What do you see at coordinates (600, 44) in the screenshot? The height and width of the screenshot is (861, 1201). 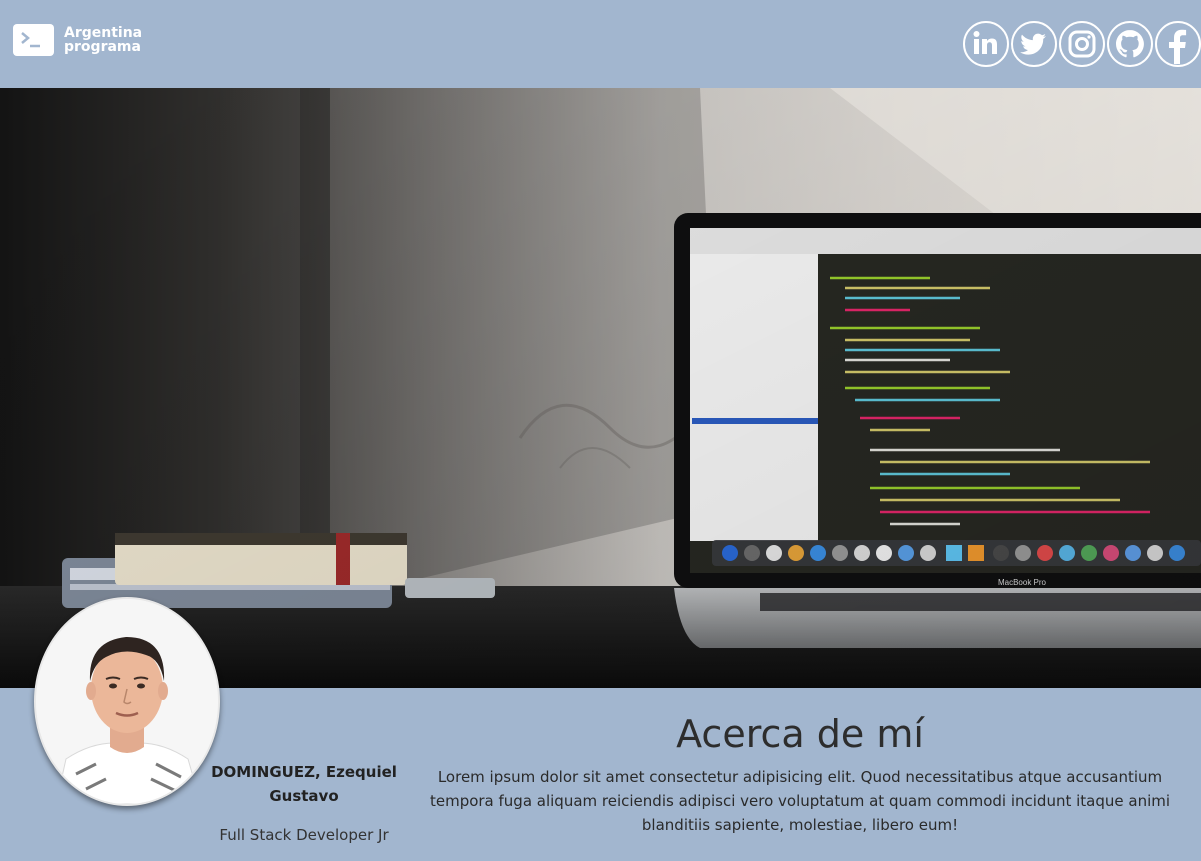 I see `top-navbar: Argentina programa` at bounding box center [600, 44].